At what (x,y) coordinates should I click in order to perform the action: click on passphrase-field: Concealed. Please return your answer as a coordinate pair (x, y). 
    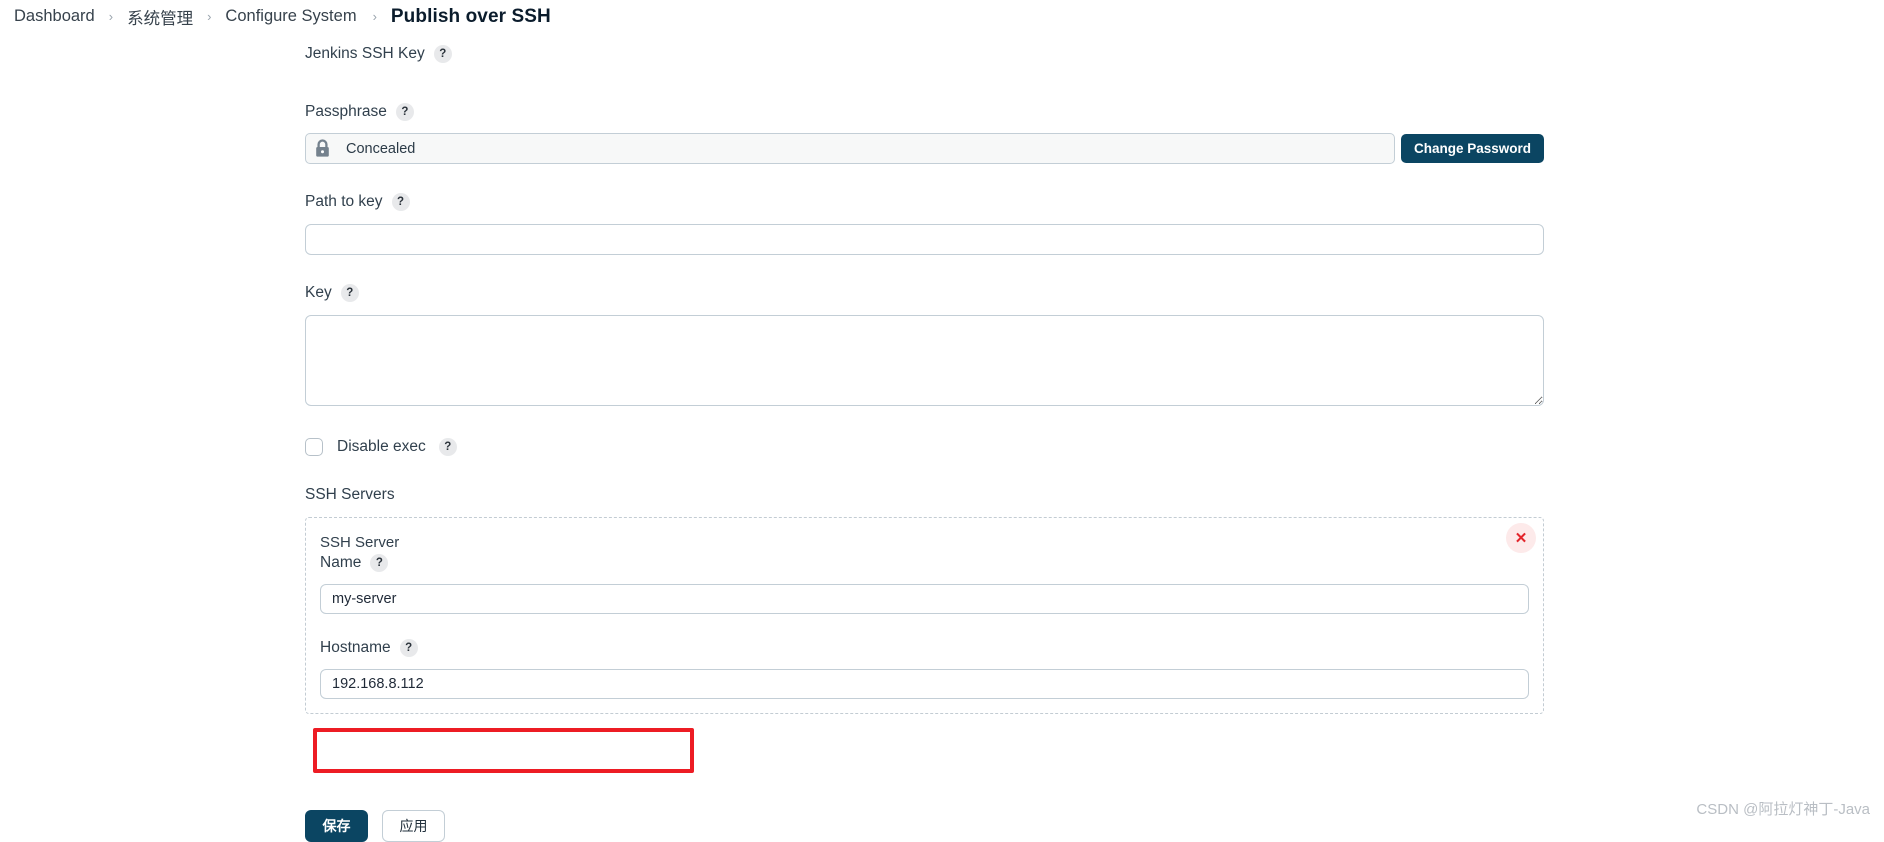
    Looking at the image, I should click on (850, 148).